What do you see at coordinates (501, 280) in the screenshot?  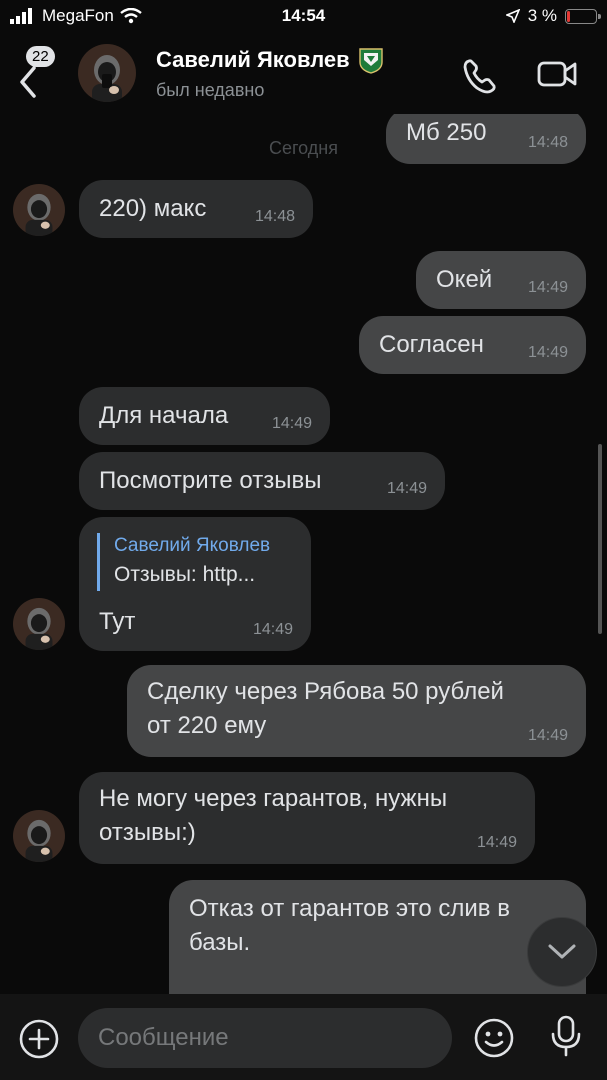 I see `message-outgoing: Окей 14:49` at bounding box center [501, 280].